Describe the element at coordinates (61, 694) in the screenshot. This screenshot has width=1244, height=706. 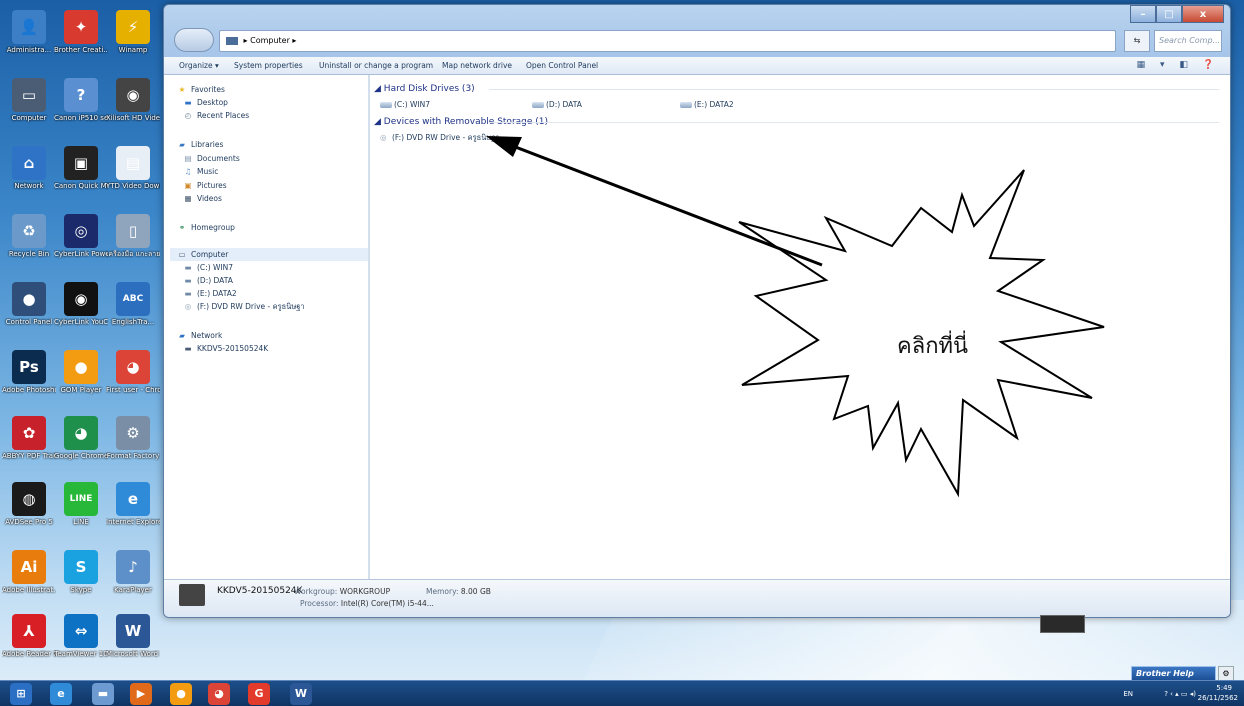
I see `internet-explorer-icon: e` at that location.